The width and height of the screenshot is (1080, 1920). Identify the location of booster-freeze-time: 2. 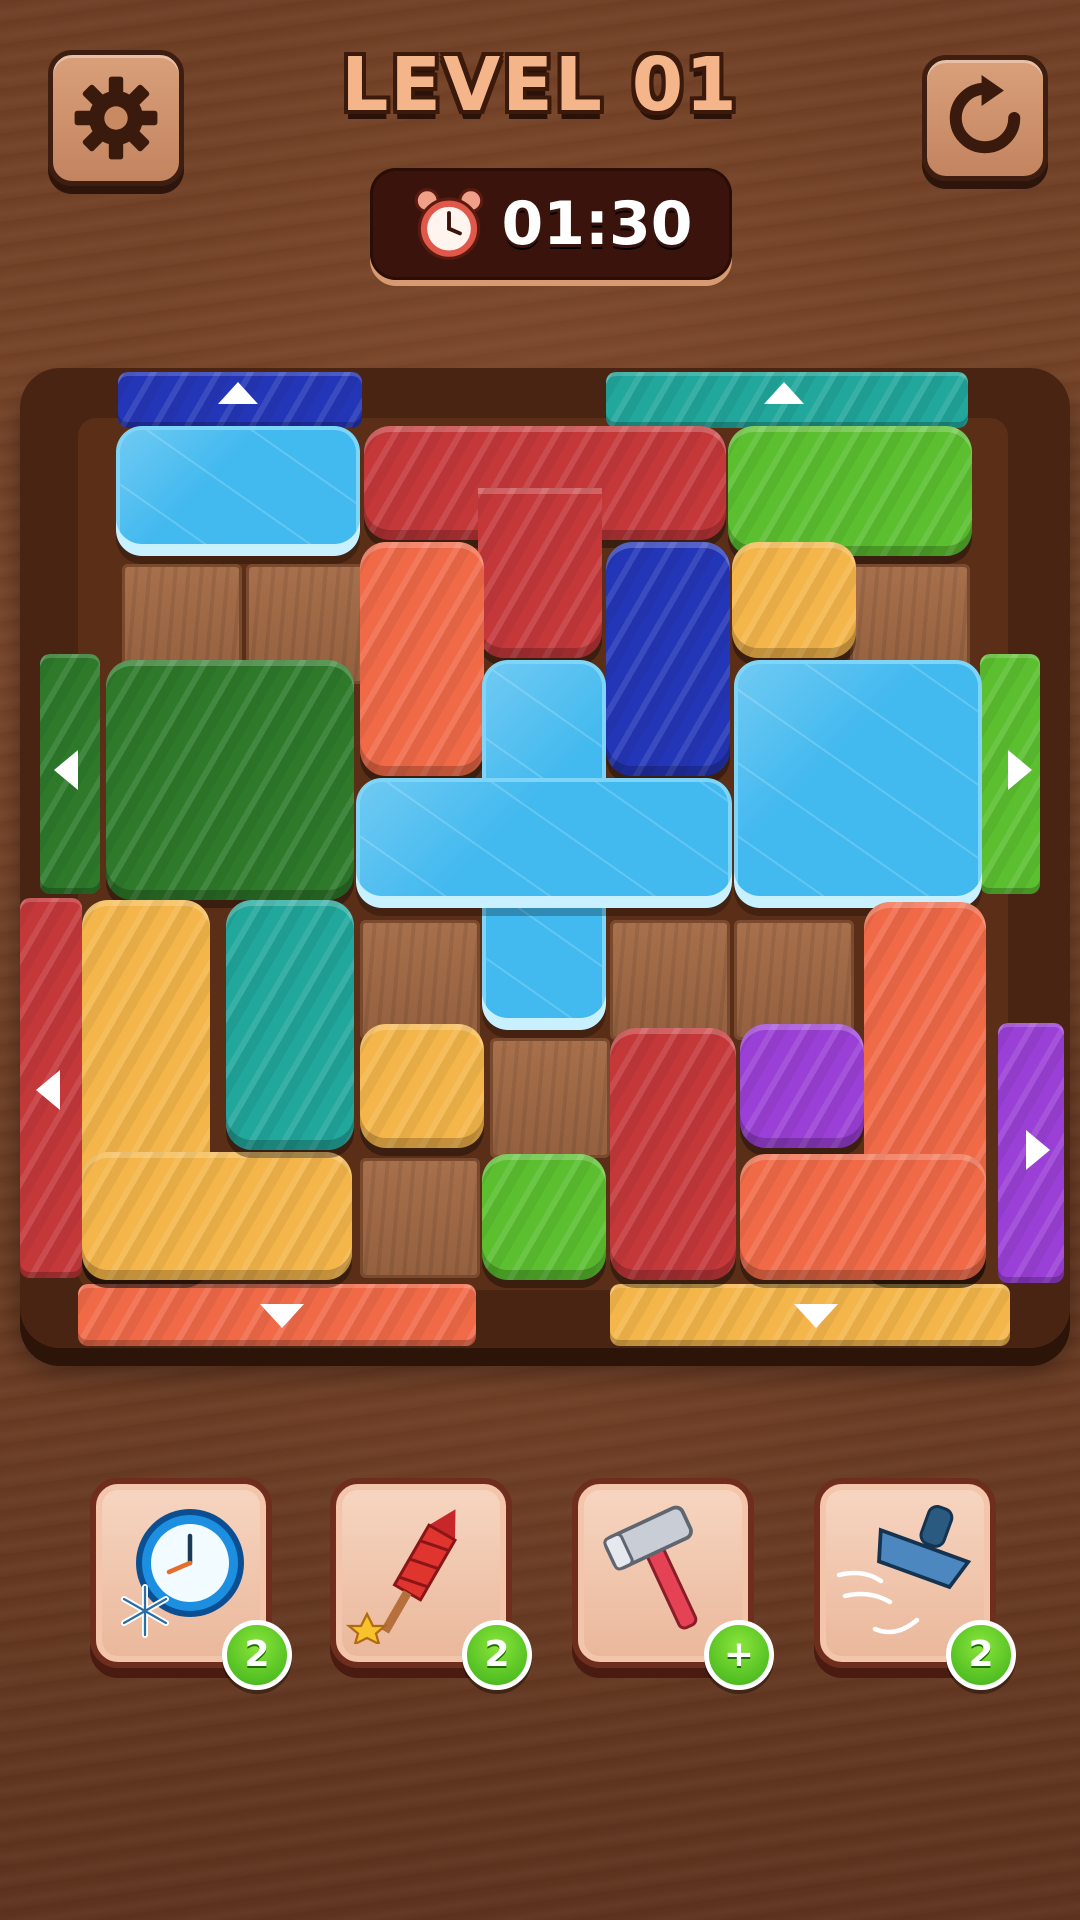
(191, 1584).